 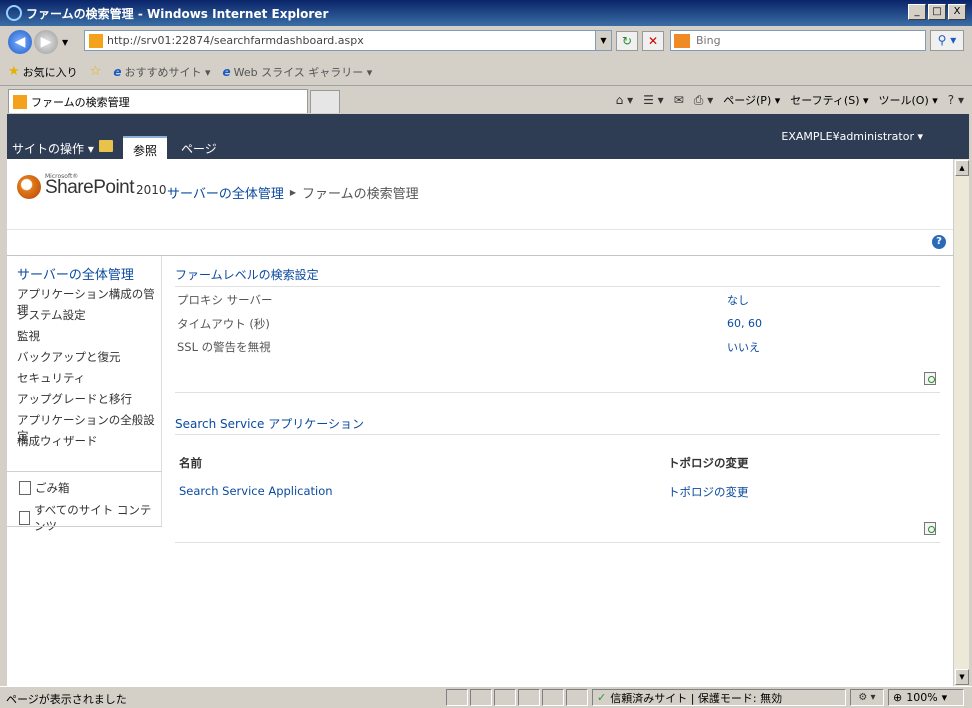 I want to click on back-button: ◀, so click(x=20, y=42).